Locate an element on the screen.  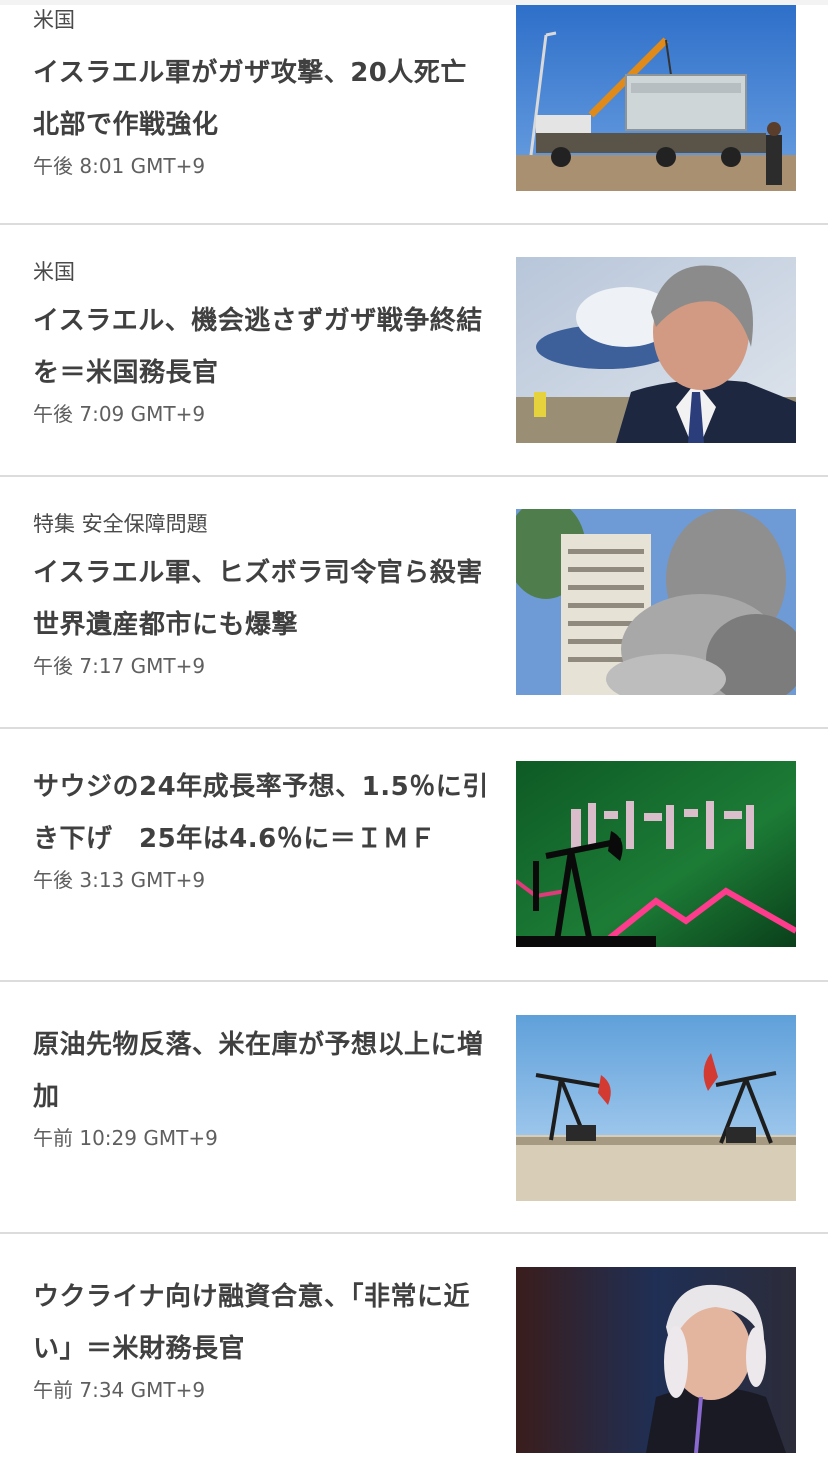
crane-truck-photo is located at coordinates (656, 98).